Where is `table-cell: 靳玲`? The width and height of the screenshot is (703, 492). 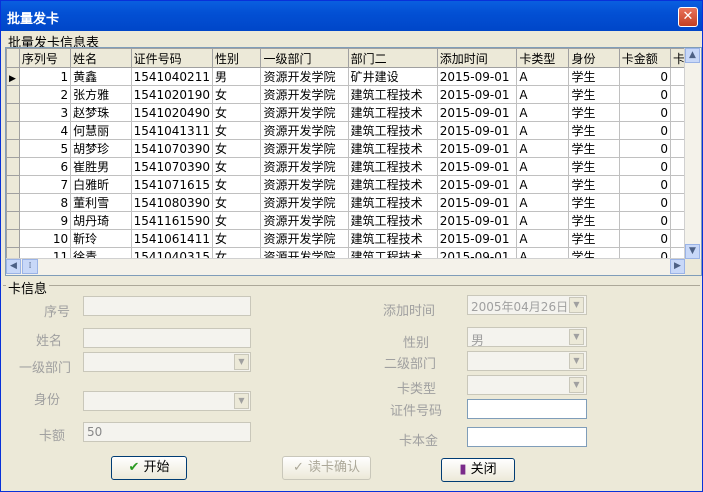
table-cell: 靳玲 is located at coordinates (101, 238).